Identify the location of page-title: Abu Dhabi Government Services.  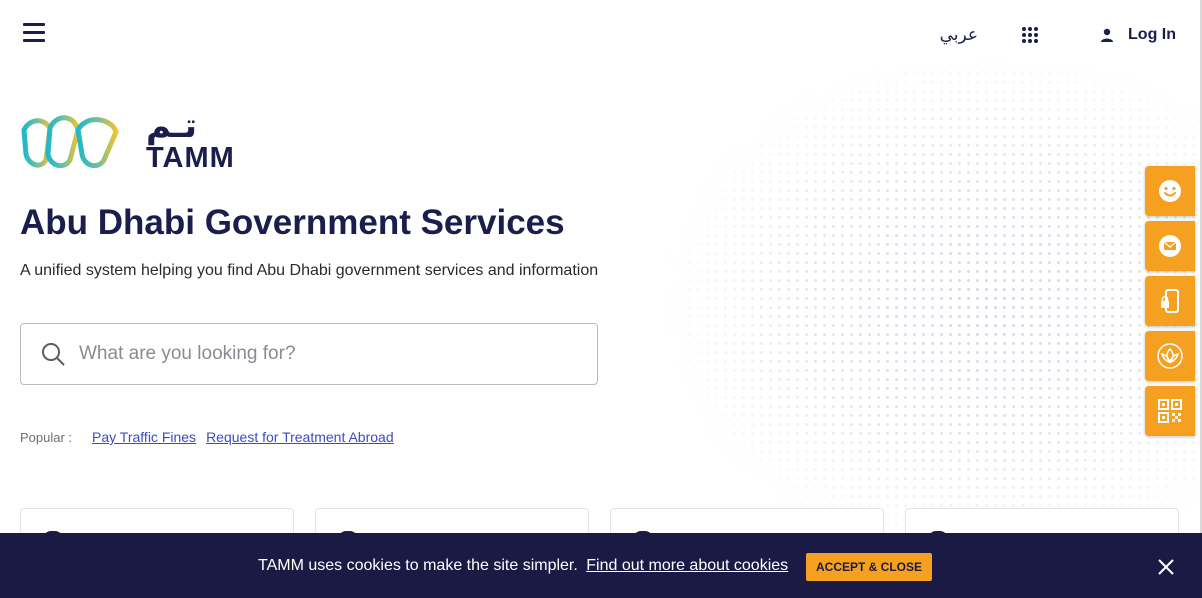
(292, 222).